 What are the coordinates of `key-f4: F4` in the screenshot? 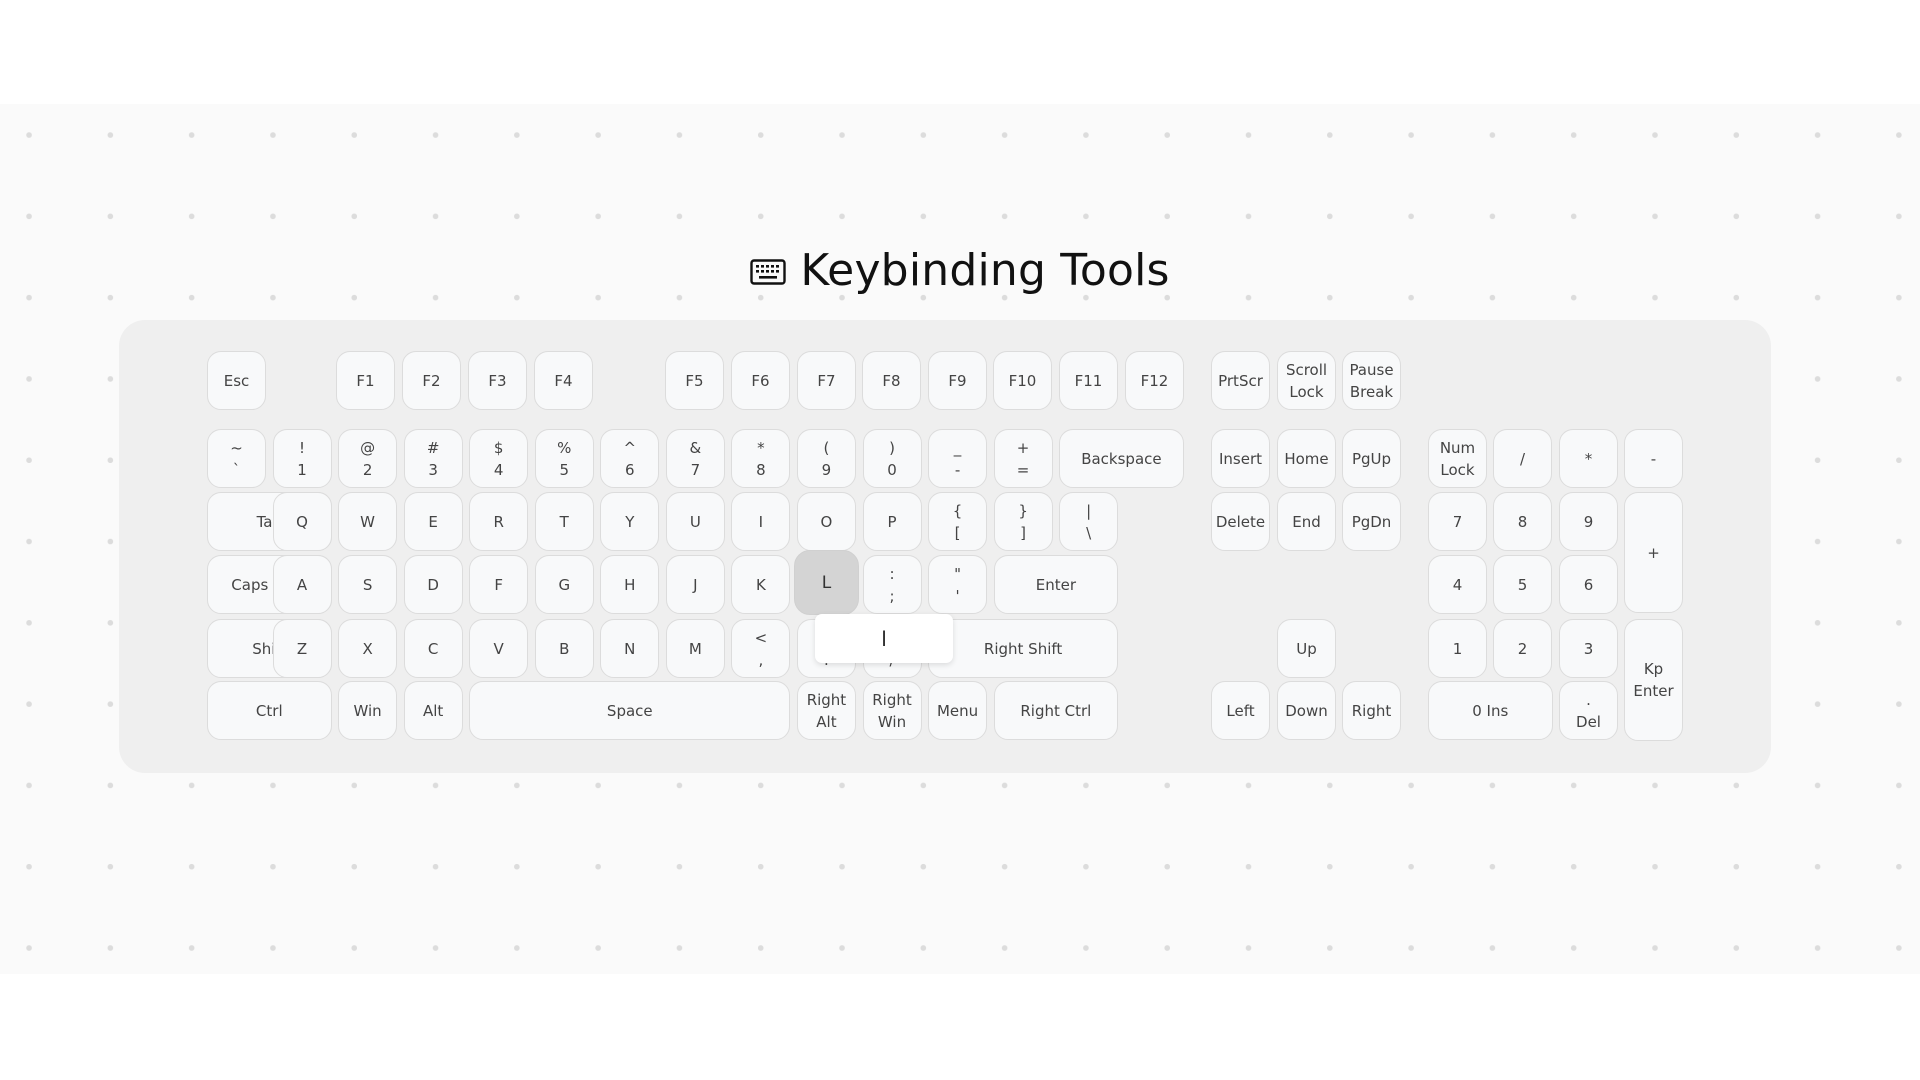 It's located at (563, 380).